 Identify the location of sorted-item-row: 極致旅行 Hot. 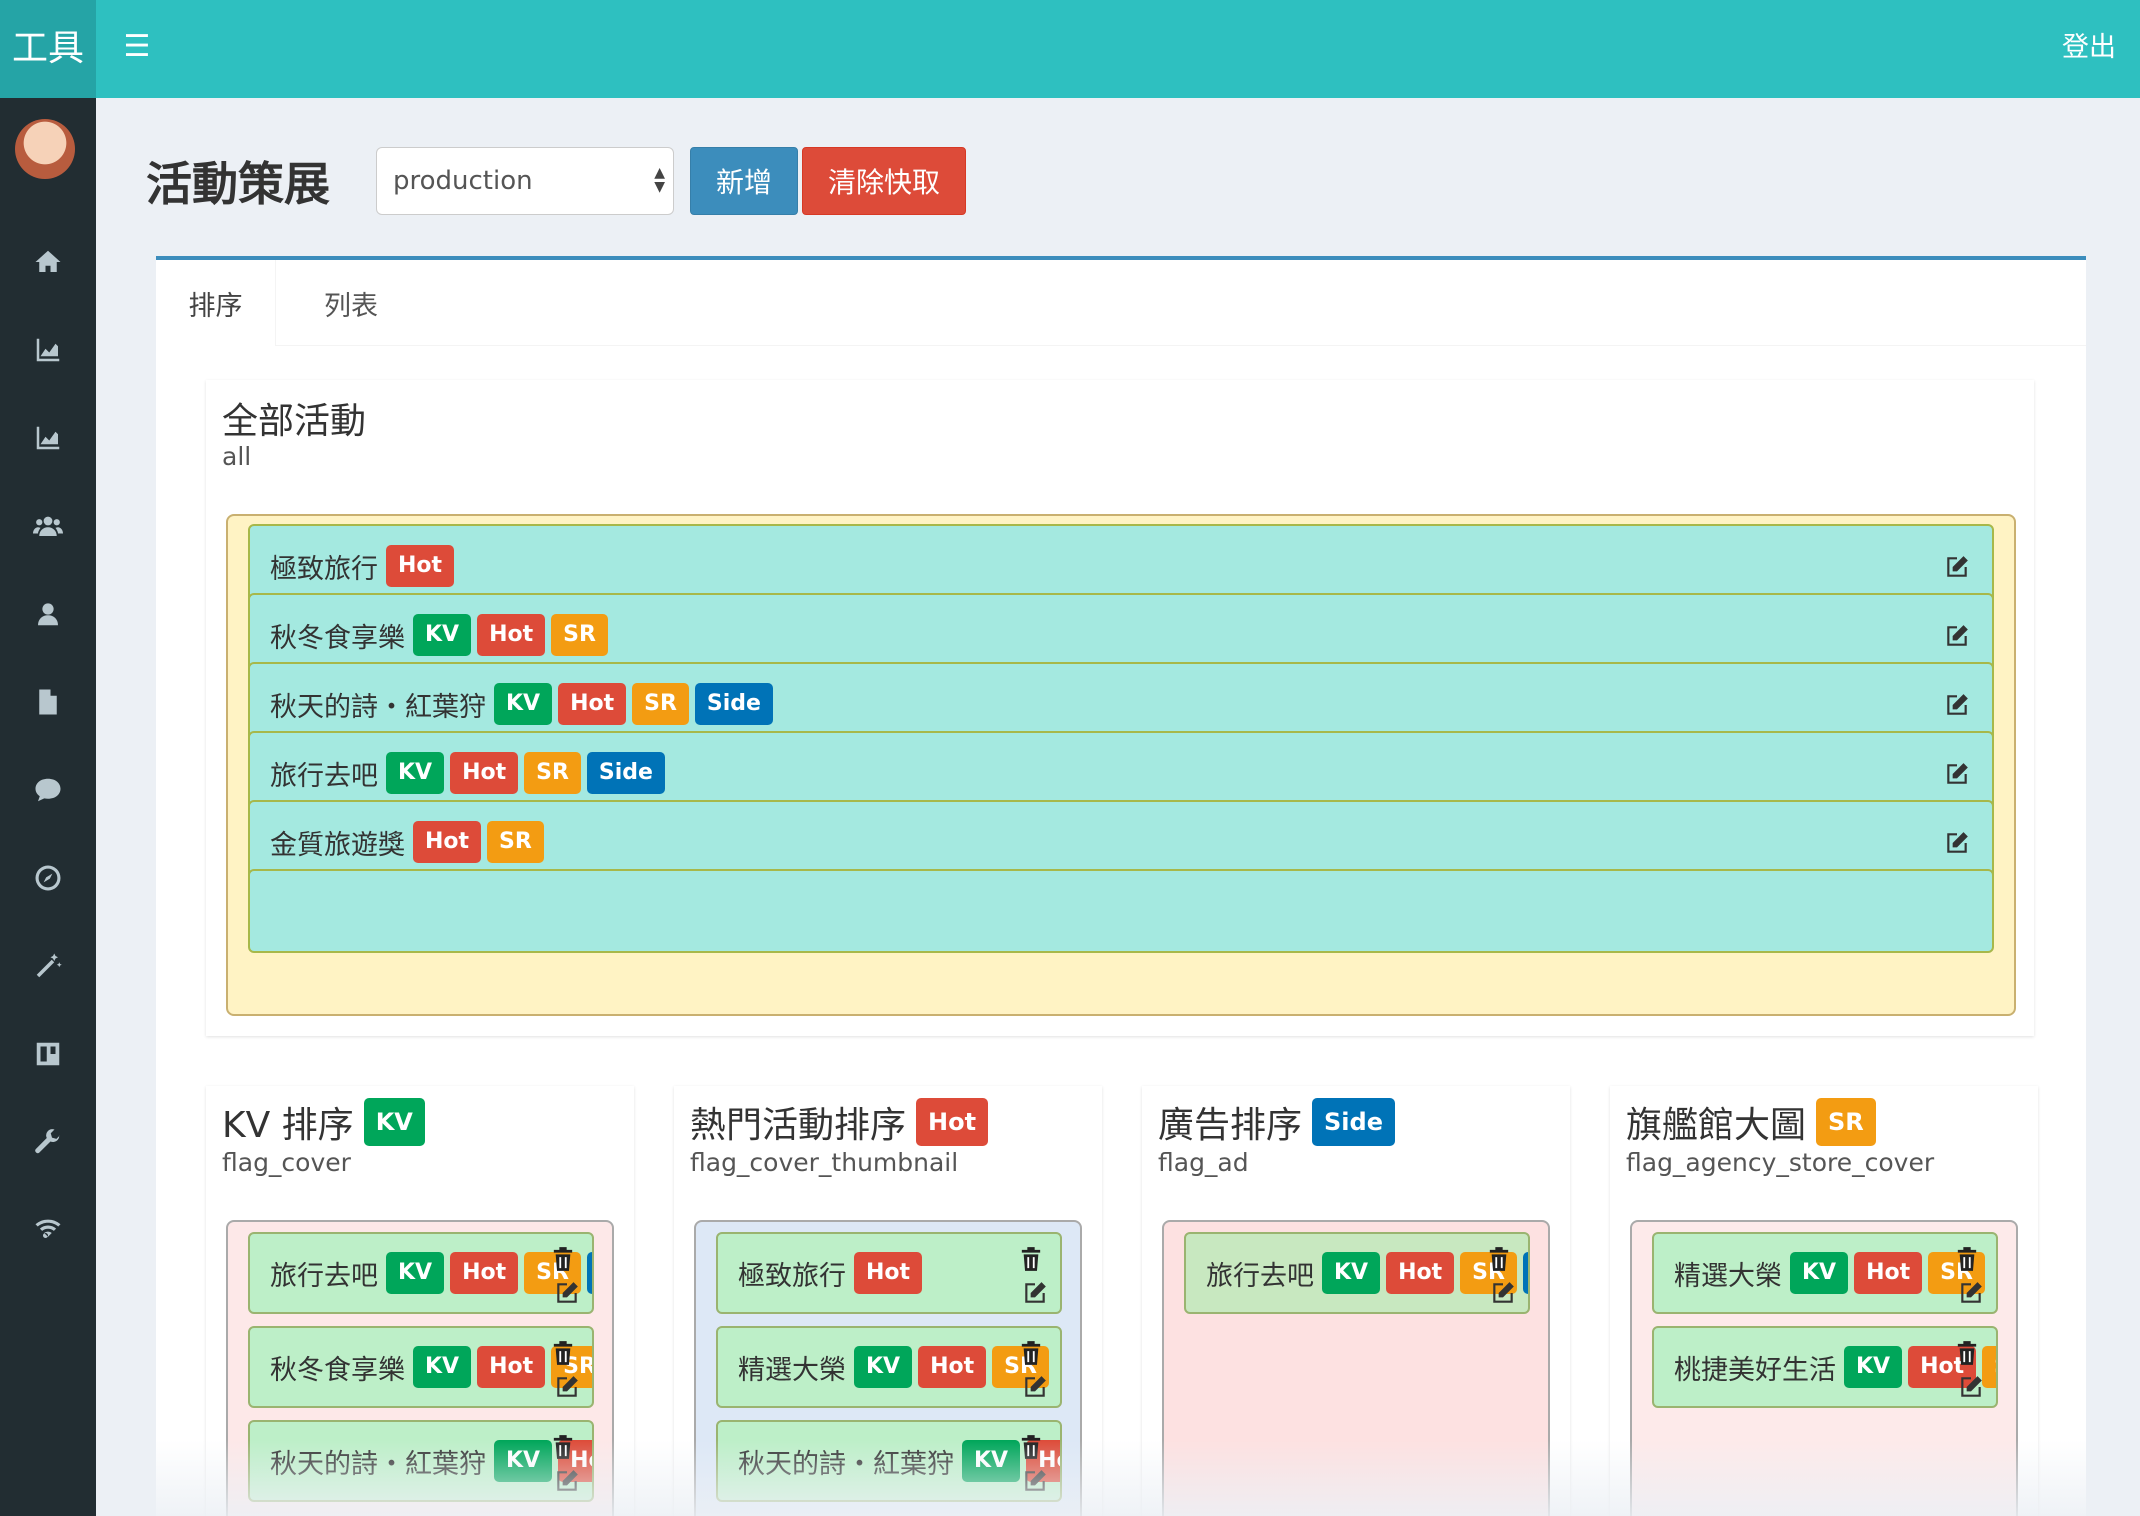
(889, 1273).